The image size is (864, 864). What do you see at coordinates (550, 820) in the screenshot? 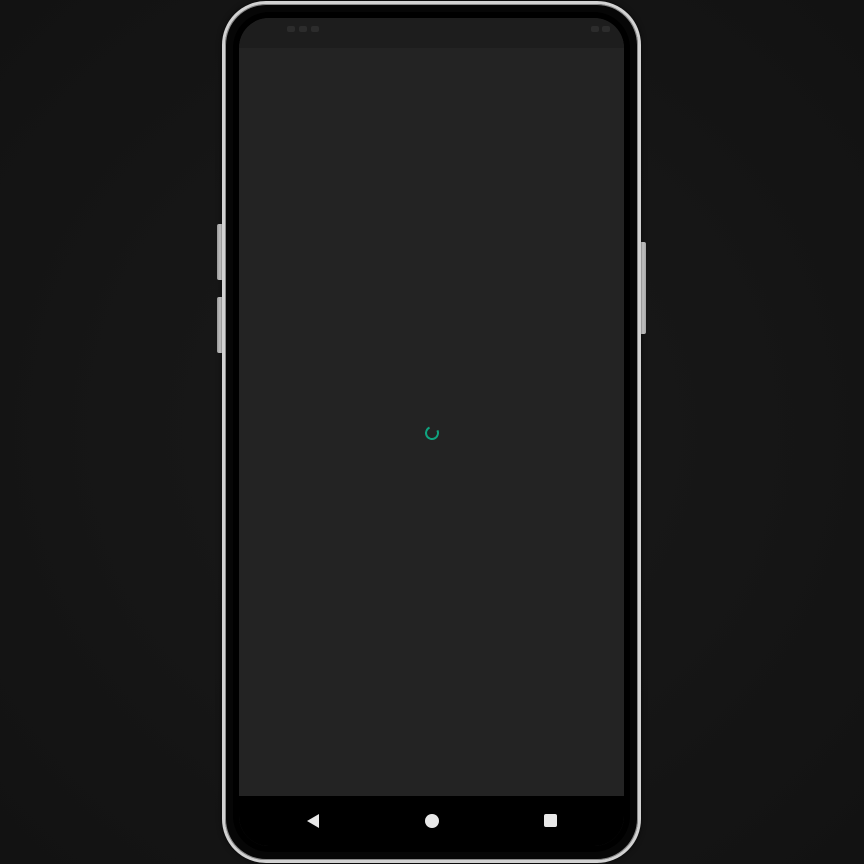
I see `recents-icon` at bounding box center [550, 820].